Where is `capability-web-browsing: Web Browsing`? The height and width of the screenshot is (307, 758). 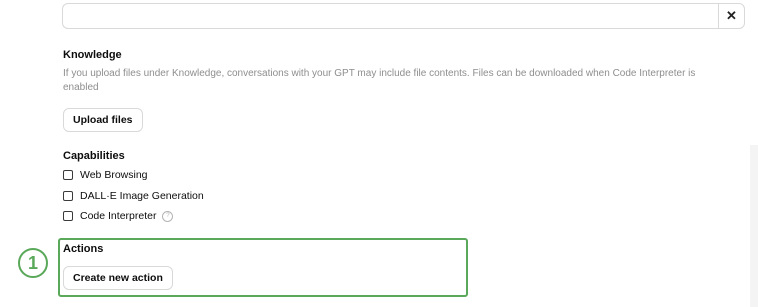 capability-web-browsing: Web Browsing is located at coordinates (105, 175).